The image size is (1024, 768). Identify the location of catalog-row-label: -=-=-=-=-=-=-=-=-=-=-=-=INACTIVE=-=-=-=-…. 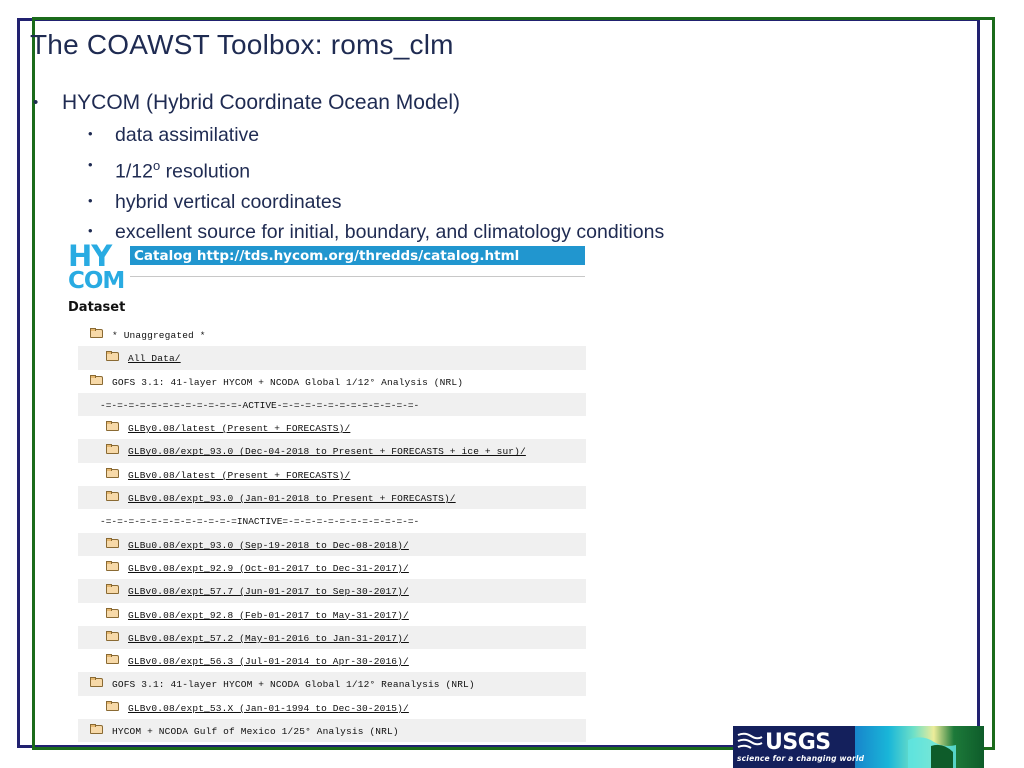
(260, 522).